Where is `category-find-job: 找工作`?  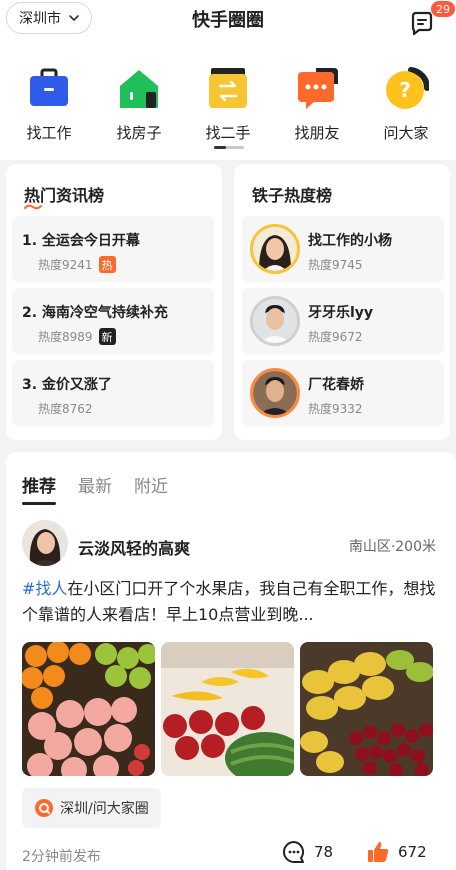
category-find-job: 找工作 is located at coordinates (49, 104).